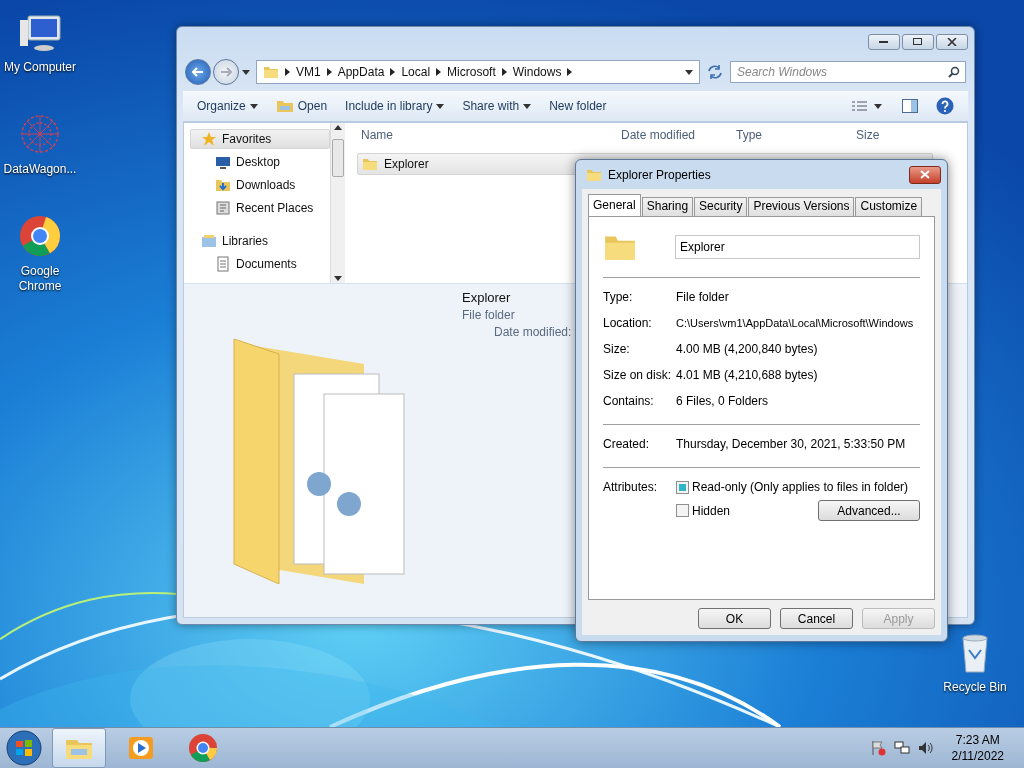 This screenshot has width=1024, height=768. What do you see at coordinates (901, 135) in the screenshot?
I see `column-header: Size` at bounding box center [901, 135].